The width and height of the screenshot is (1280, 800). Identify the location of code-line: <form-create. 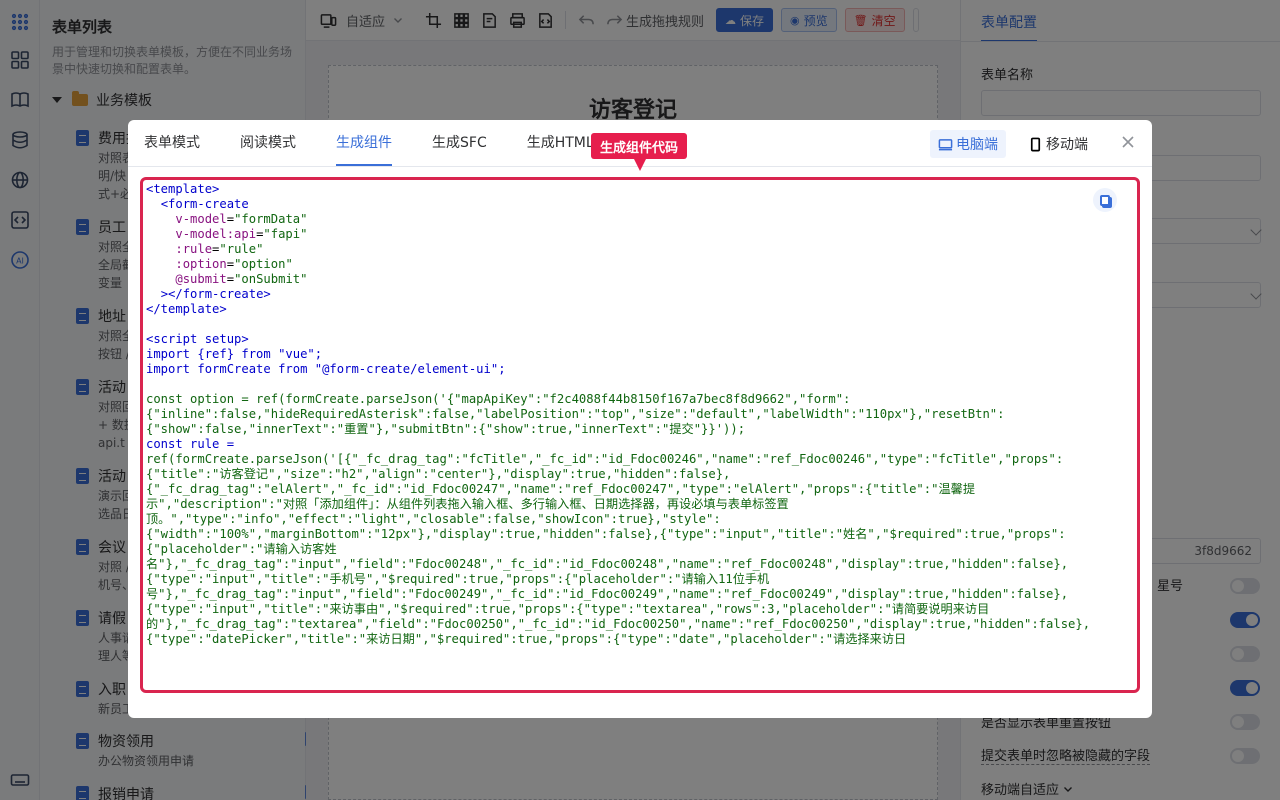
(204, 204).